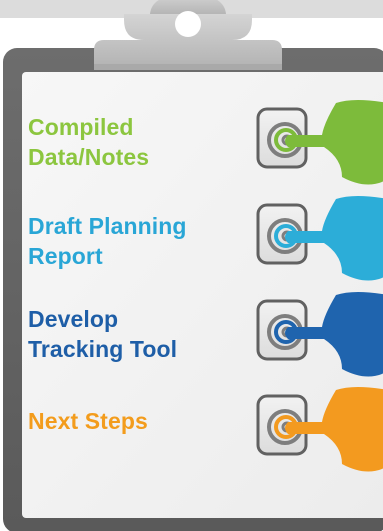 The width and height of the screenshot is (383, 531). Describe the element at coordinates (103, 349) in the screenshot. I see `item-label-line: Tracking Tool` at that location.